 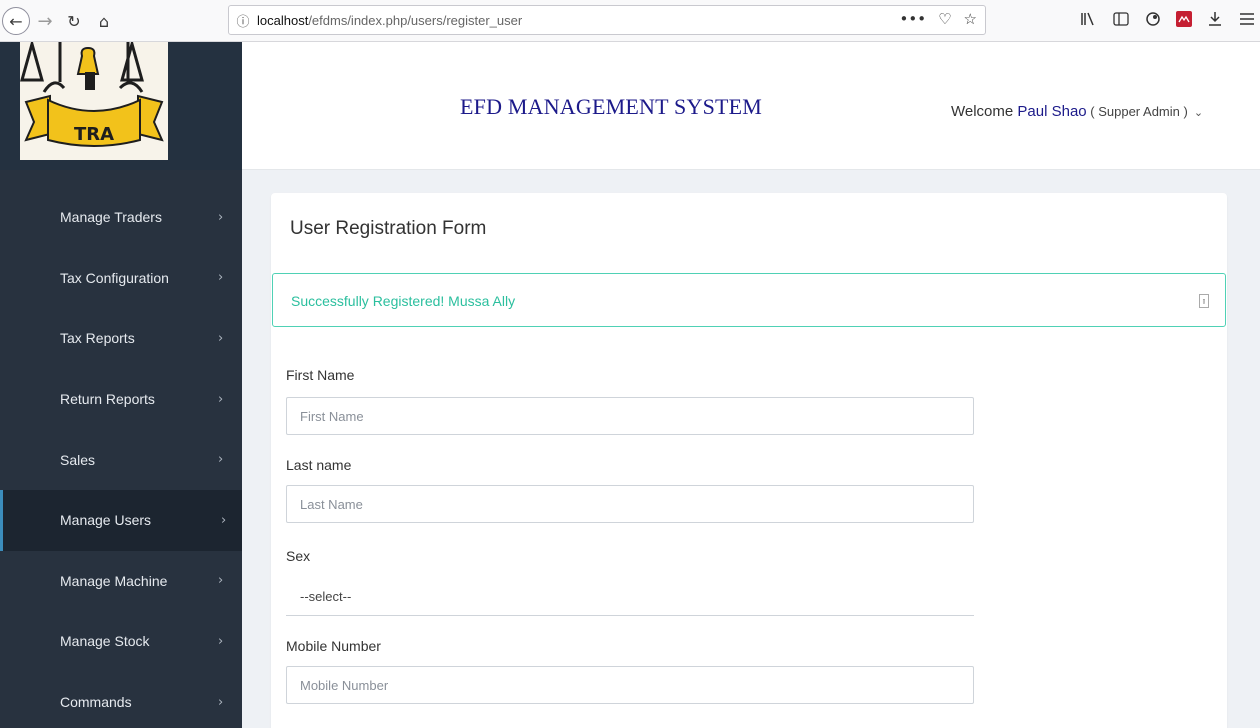 I want to click on form-title: User Registration Form, so click(x=388, y=228).